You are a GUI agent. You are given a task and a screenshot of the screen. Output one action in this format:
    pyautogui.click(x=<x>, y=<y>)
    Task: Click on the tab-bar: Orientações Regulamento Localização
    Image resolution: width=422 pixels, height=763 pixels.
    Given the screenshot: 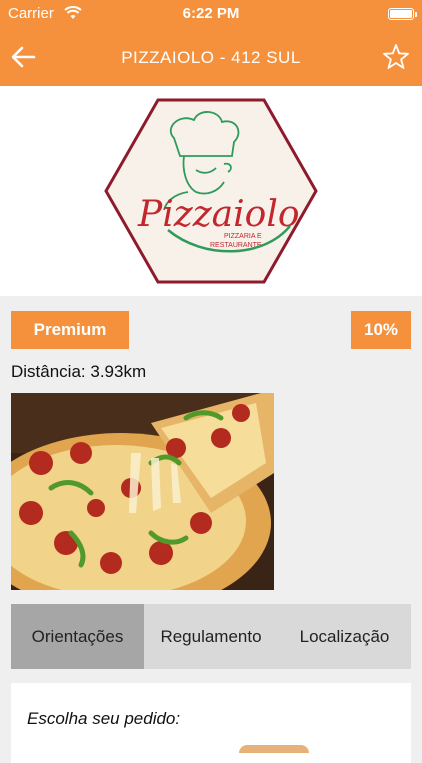 What is the action you would take?
    pyautogui.click(x=211, y=636)
    